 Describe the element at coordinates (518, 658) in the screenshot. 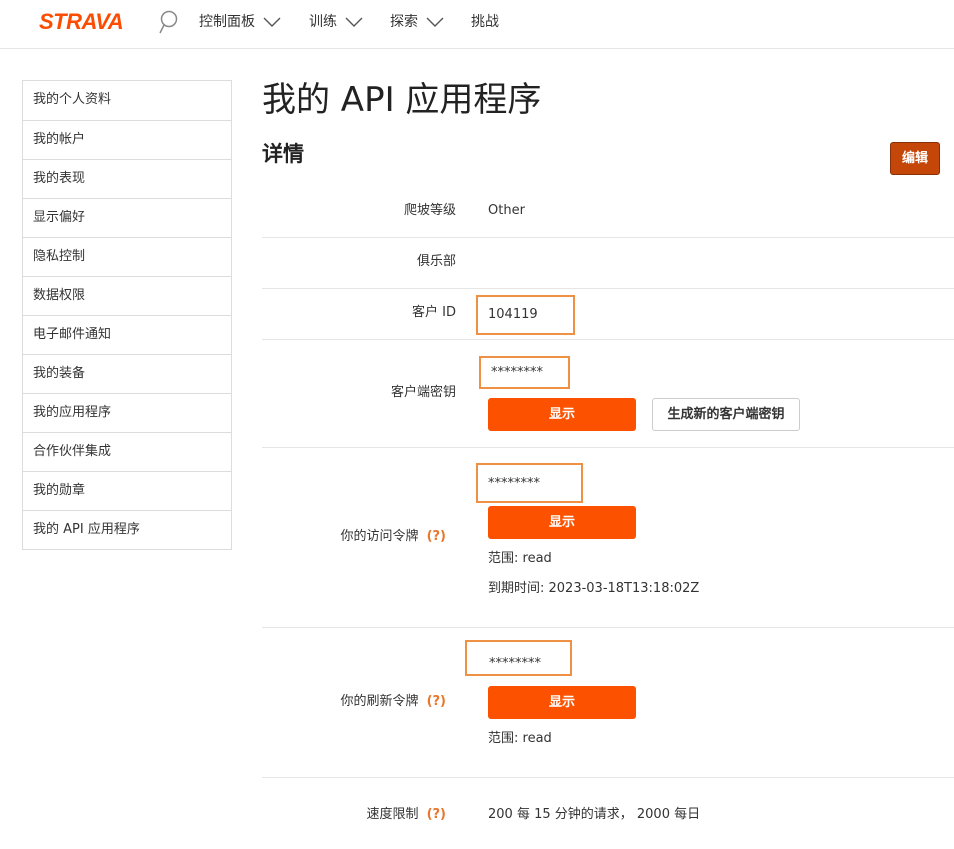

I see `refresh-token-masked: ********` at that location.